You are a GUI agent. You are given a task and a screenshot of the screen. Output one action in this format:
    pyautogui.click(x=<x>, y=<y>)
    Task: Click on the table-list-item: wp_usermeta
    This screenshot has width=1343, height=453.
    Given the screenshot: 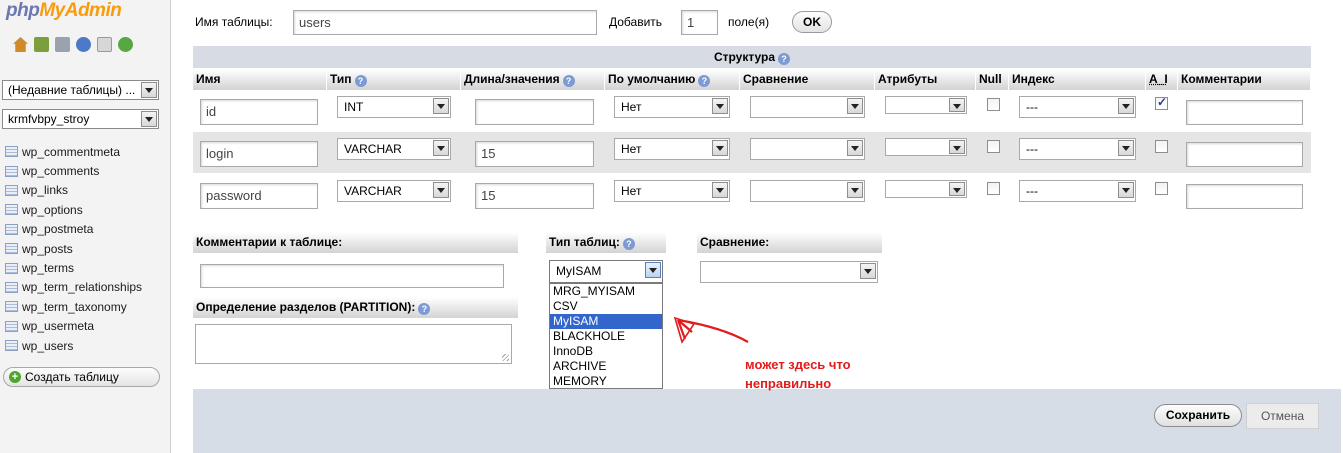 What is the action you would take?
    pyautogui.click(x=73, y=326)
    